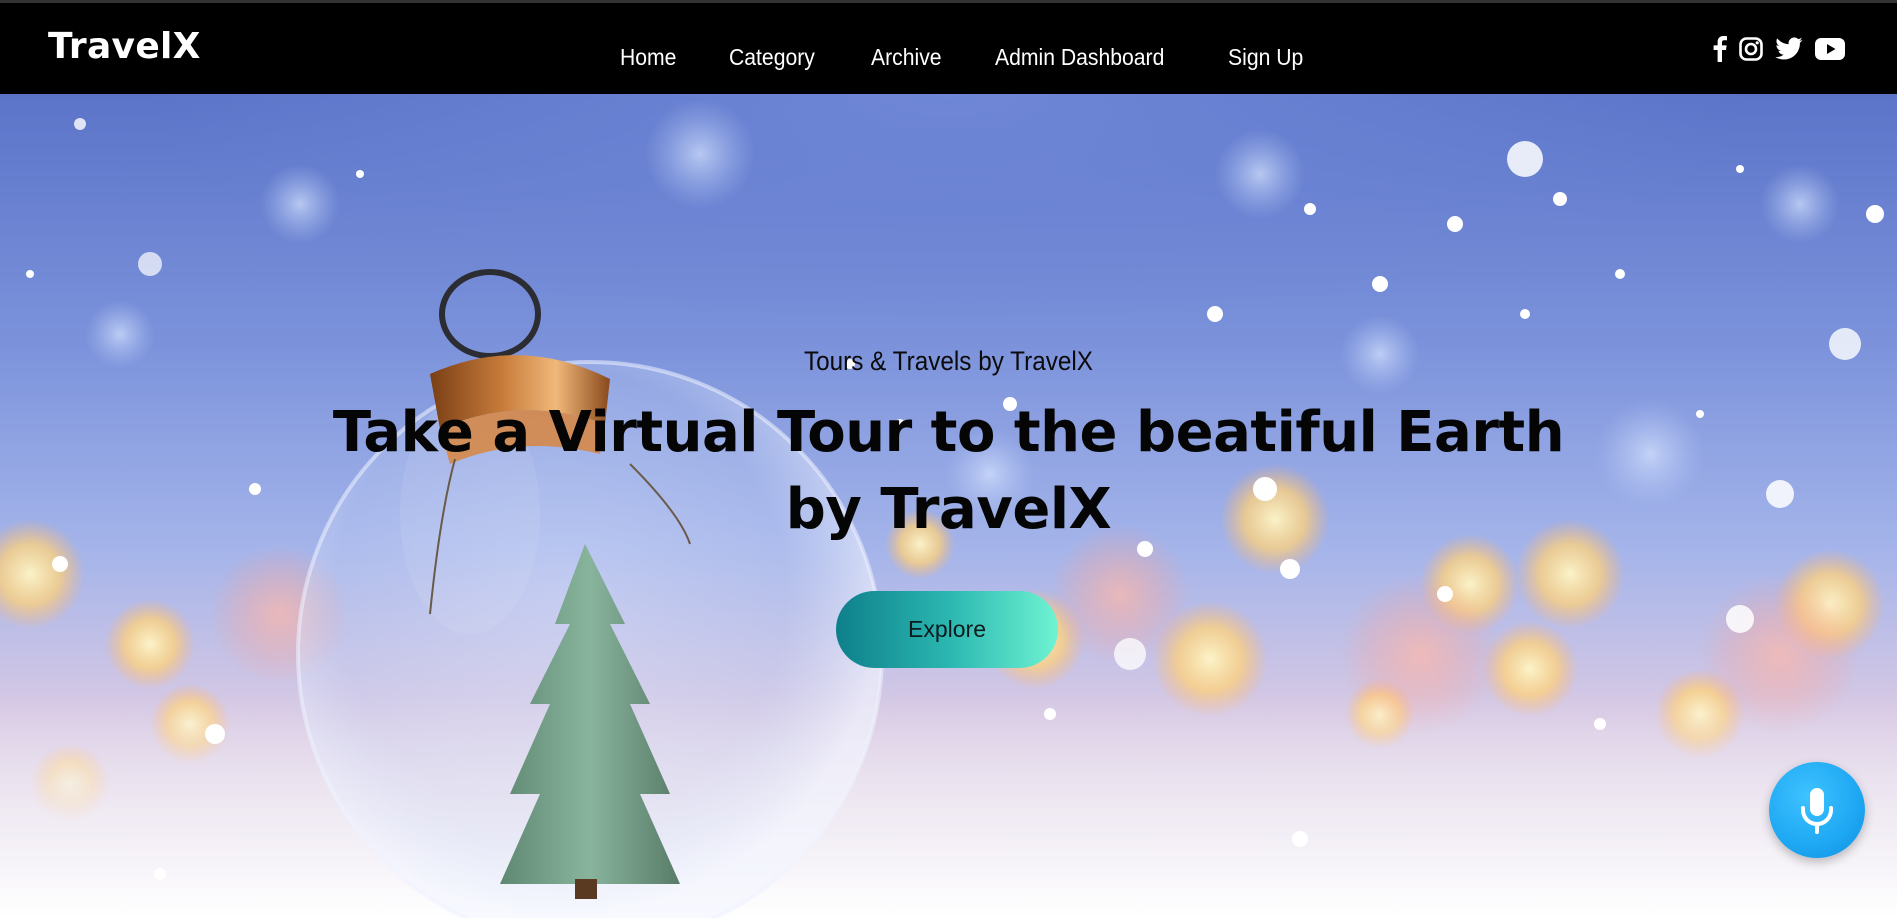 The height and width of the screenshot is (918, 1897). I want to click on facebook-icon, so click(1720, 49).